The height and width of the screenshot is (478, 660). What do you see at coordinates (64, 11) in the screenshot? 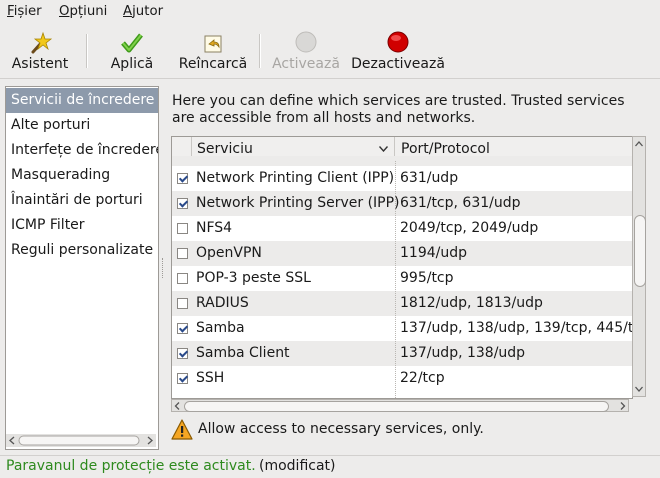
I see `menu-options-mnemonic: O` at bounding box center [64, 11].